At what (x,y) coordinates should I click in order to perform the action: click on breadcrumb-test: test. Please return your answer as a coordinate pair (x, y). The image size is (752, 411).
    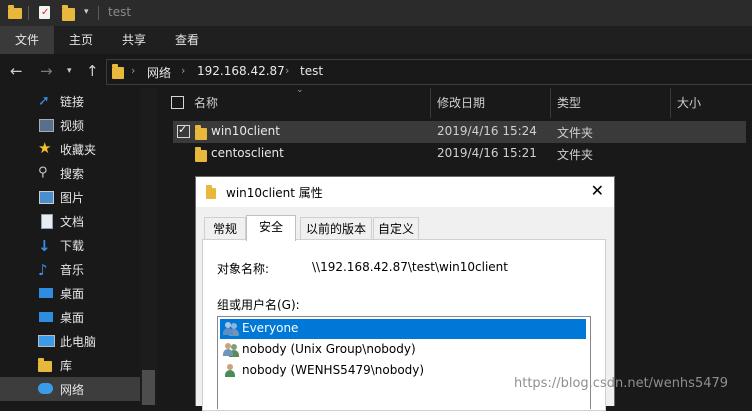
    Looking at the image, I should click on (311, 71).